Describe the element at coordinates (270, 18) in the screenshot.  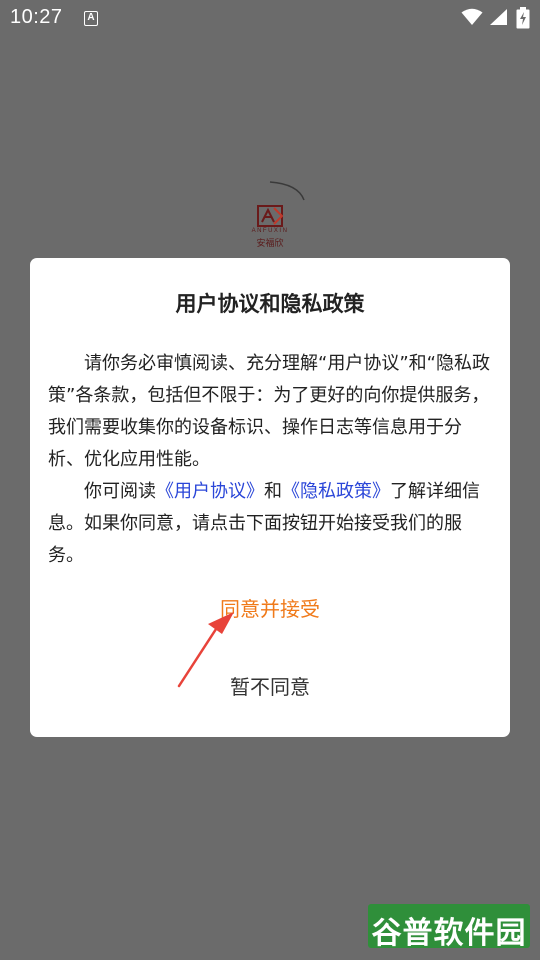
I see `status-bar: 10:27 A` at that location.